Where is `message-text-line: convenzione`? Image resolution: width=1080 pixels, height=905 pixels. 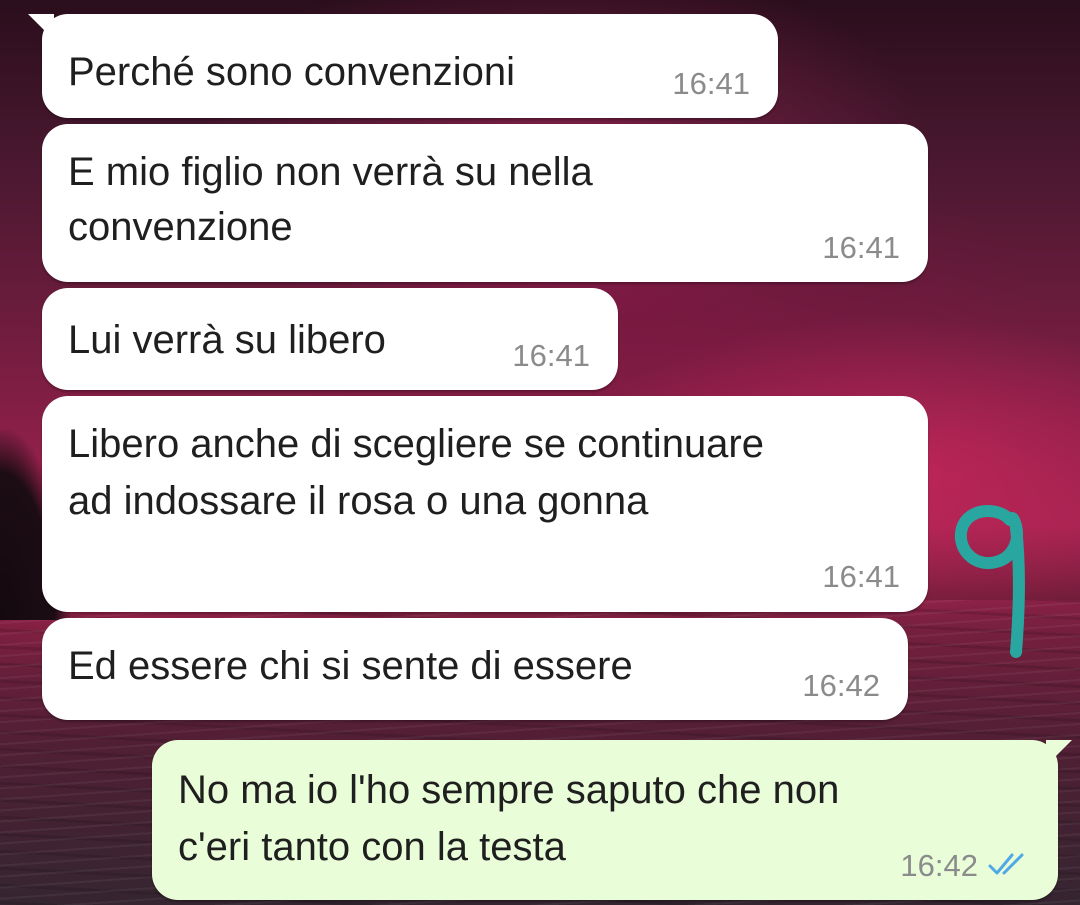
message-text-line: convenzione is located at coordinates (180, 227).